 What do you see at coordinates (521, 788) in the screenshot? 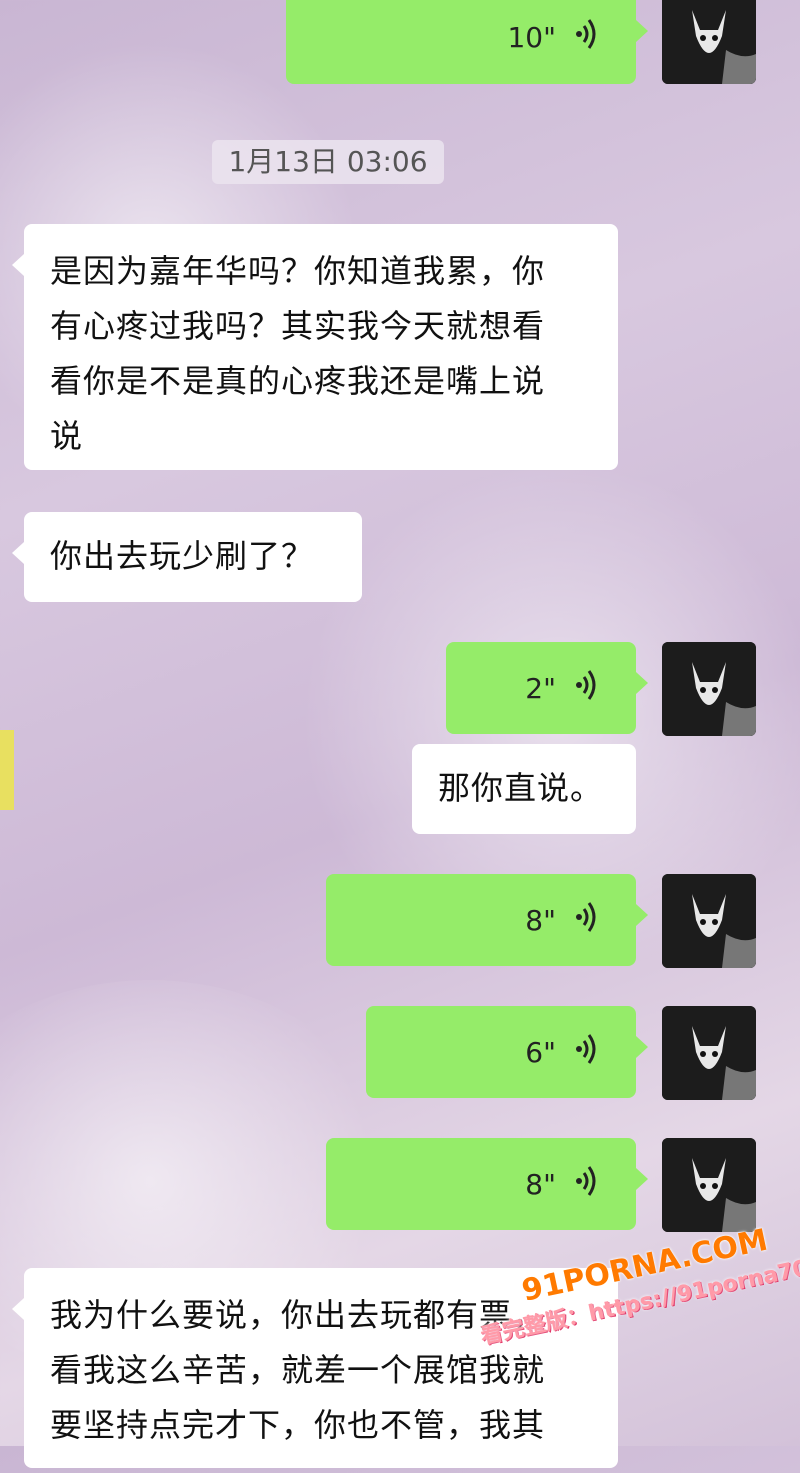
I see `message-text: 那你直说。` at bounding box center [521, 788].